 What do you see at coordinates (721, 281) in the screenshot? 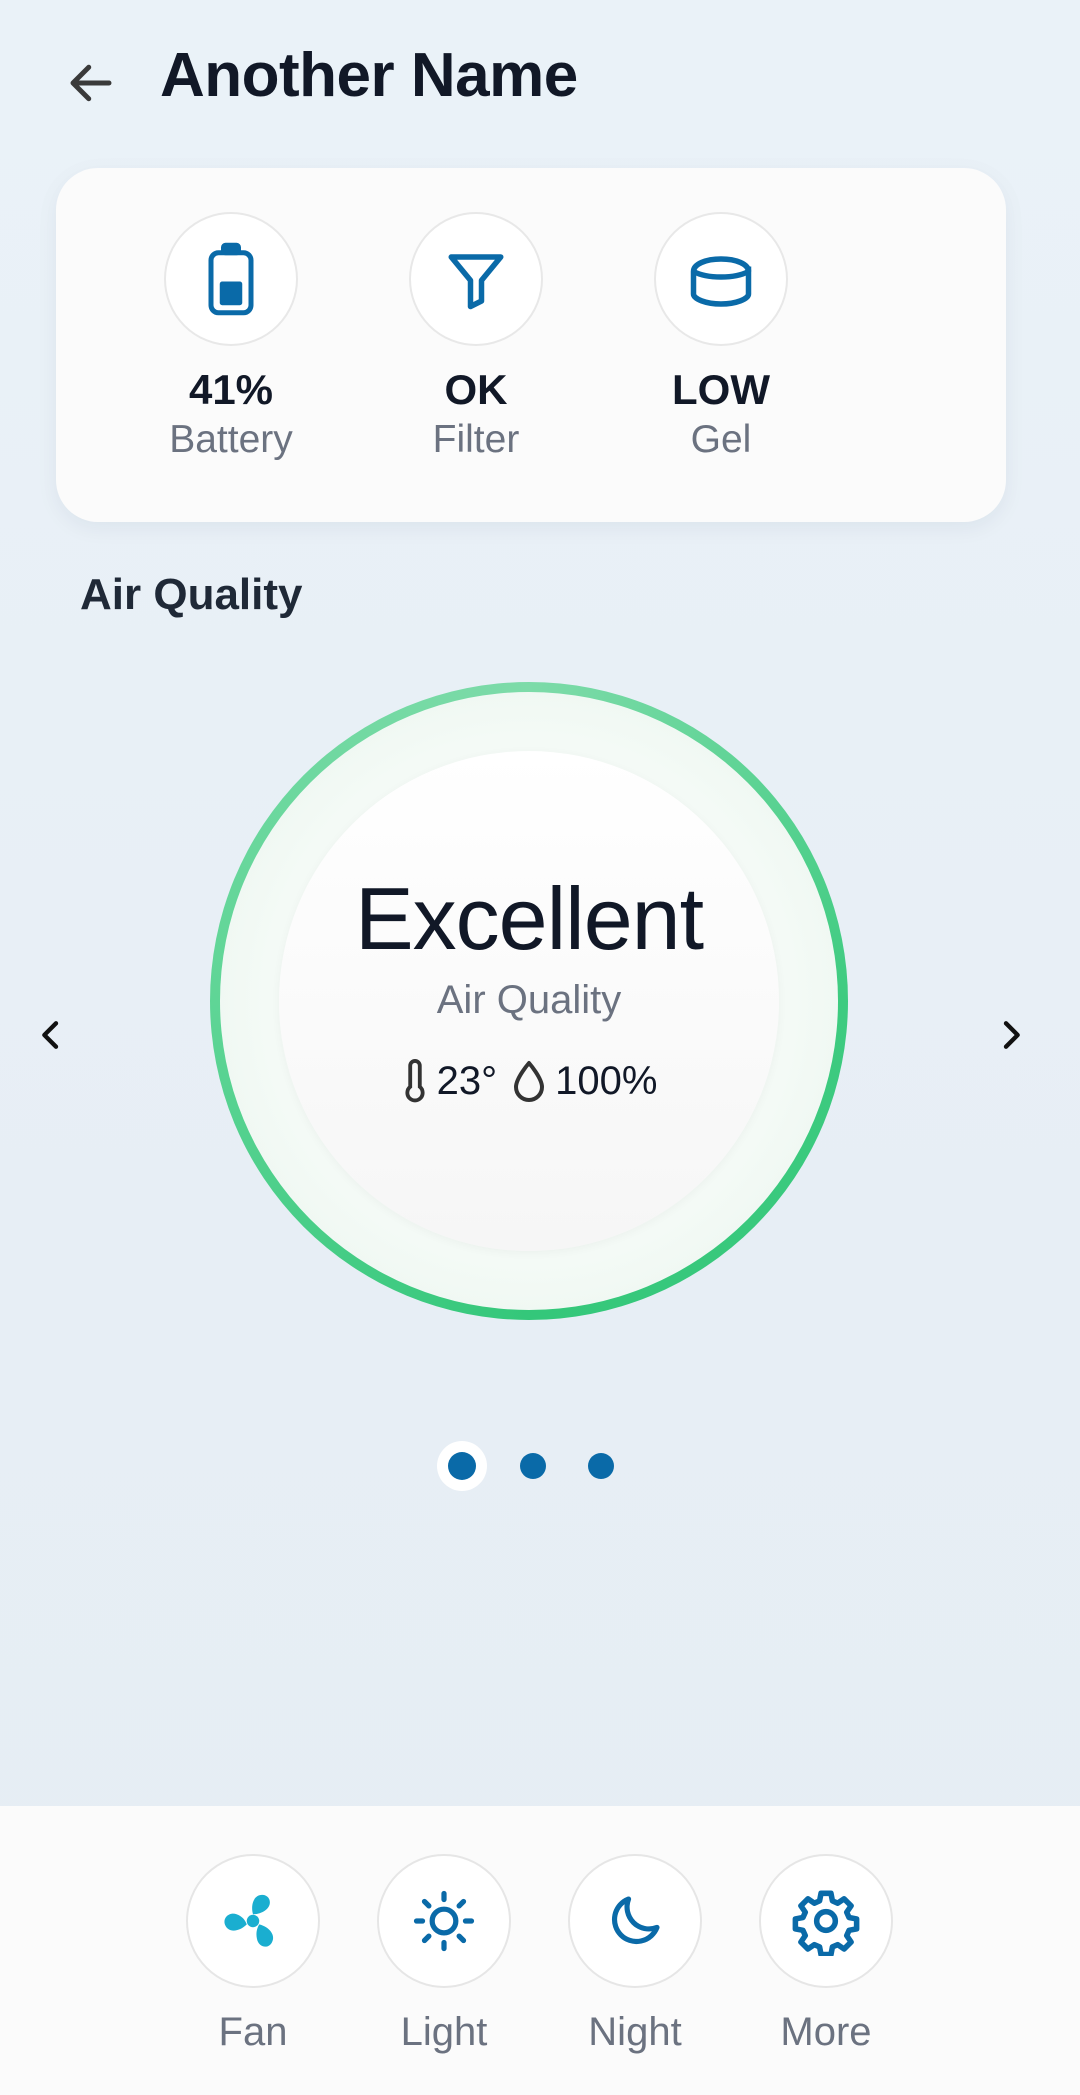
I see `gel-container-icon` at bounding box center [721, 281].